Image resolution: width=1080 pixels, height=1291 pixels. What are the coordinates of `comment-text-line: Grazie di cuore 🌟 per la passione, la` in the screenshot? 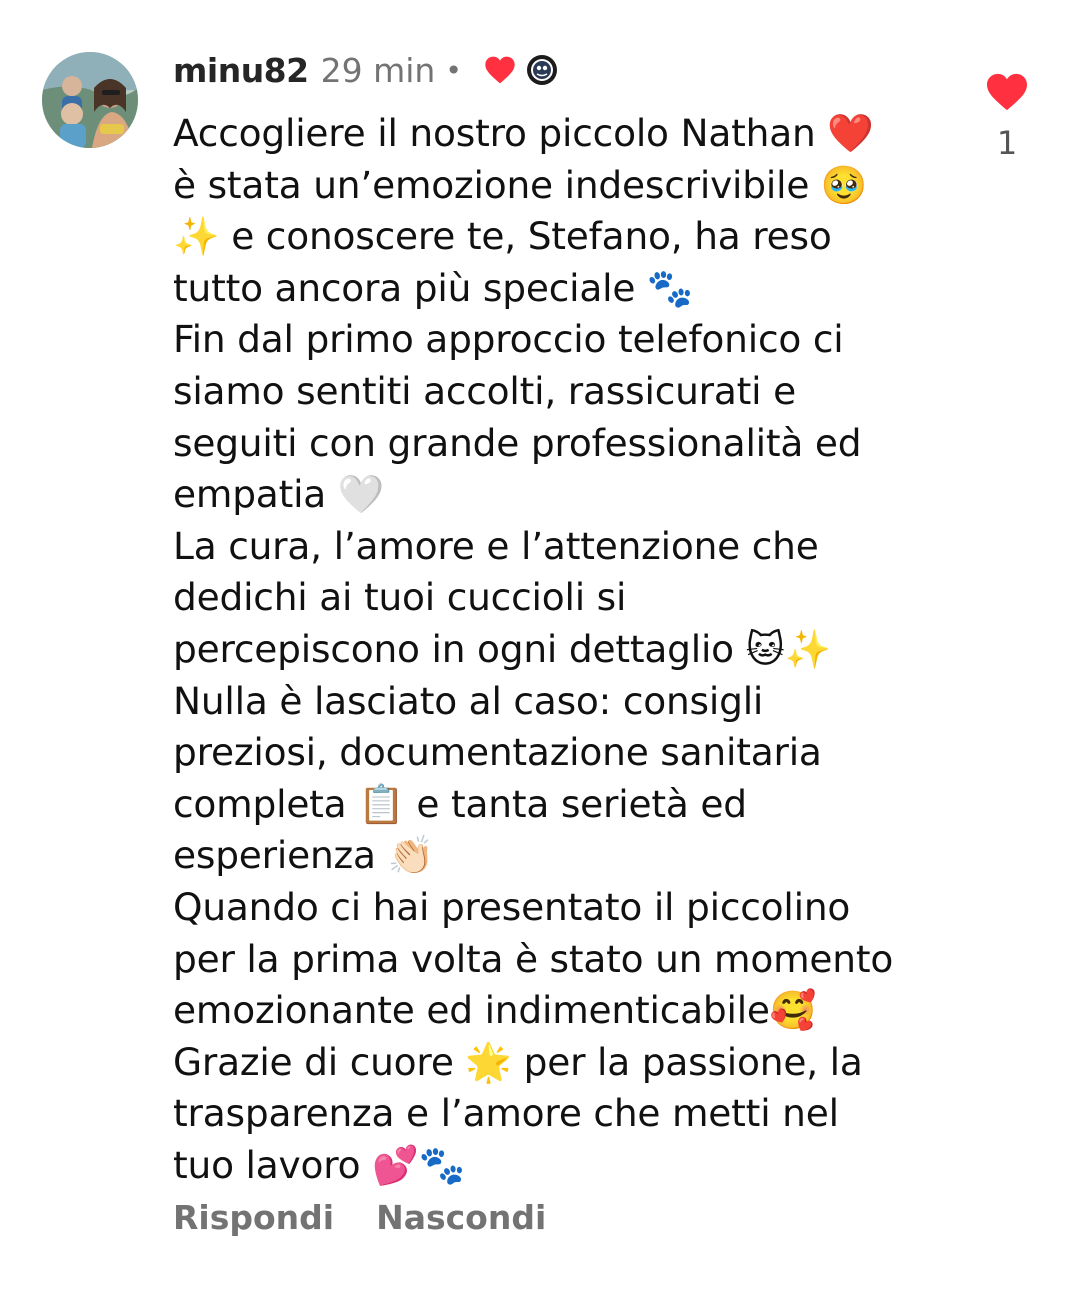 It's located at (518, 1061).